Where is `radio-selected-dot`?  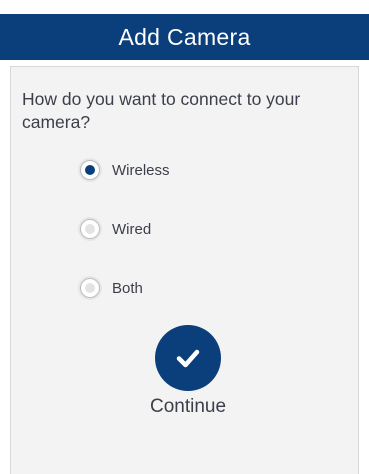
radio-selected-dot is located at coordinates (90, 170).